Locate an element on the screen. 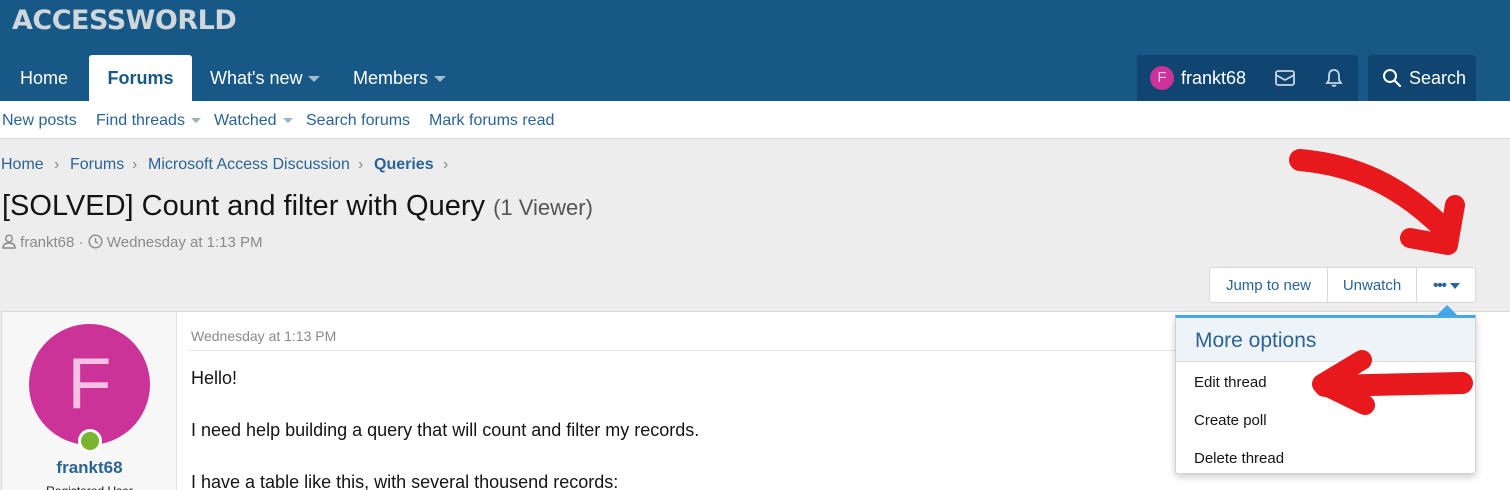 The image size is (1510, 490). breadcrumb-microsoft-access-discussion: Microsoft Access Discussion is located at coordinates (249, 165).